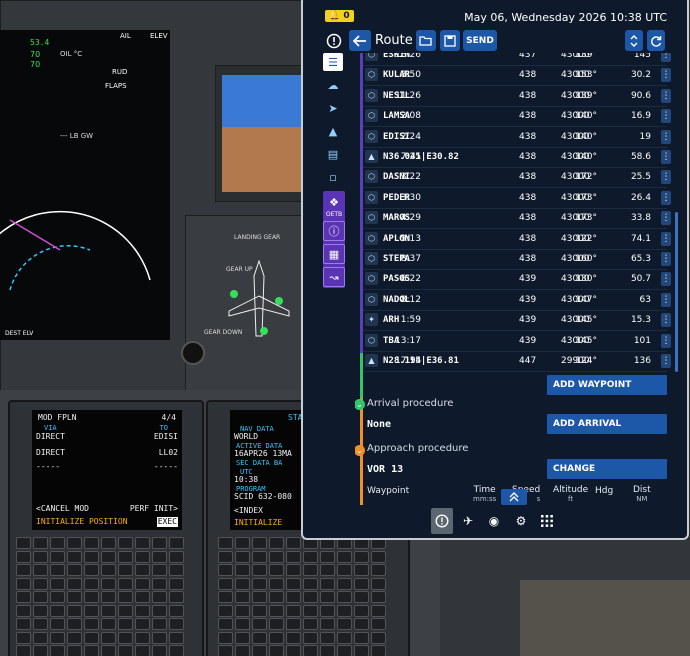 The height and width of the screenshot is (656, 690). Describe the element at coordinates (518, 198) in the screenshot. I see `waypoint-row: ⬡ PEDER 3:30 438 43000 173° 26.4 ⋮` at that location.